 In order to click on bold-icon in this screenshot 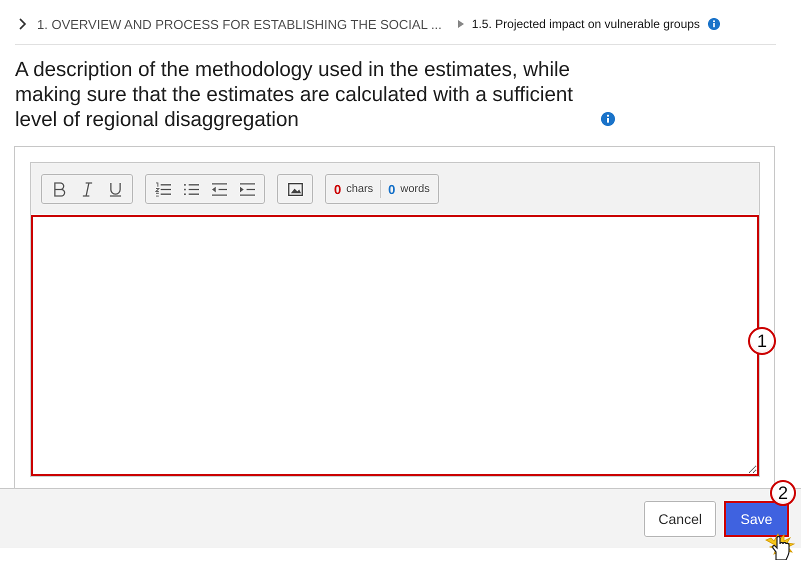, I will do `click(59, 189)`.